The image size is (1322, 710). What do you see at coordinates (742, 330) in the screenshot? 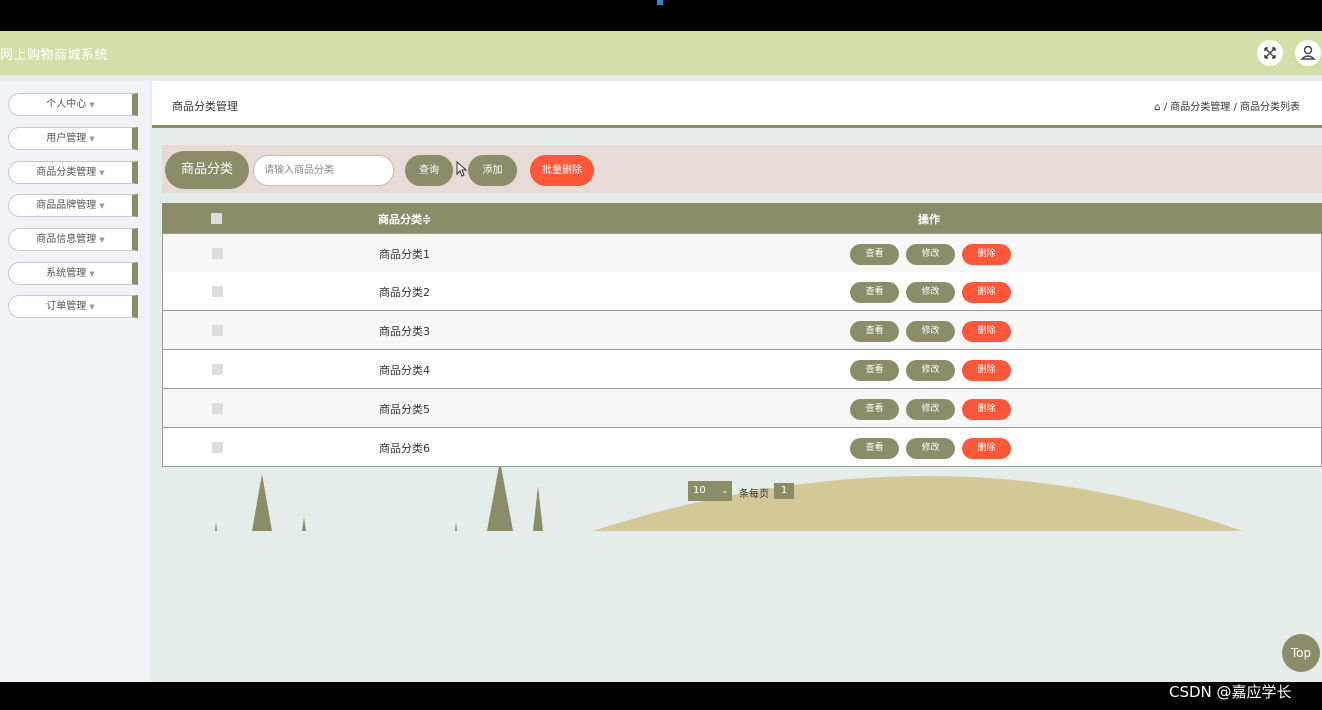
I see `table-row: 商品分类3 查看 修改 删除` at bounding box center [742, 330].